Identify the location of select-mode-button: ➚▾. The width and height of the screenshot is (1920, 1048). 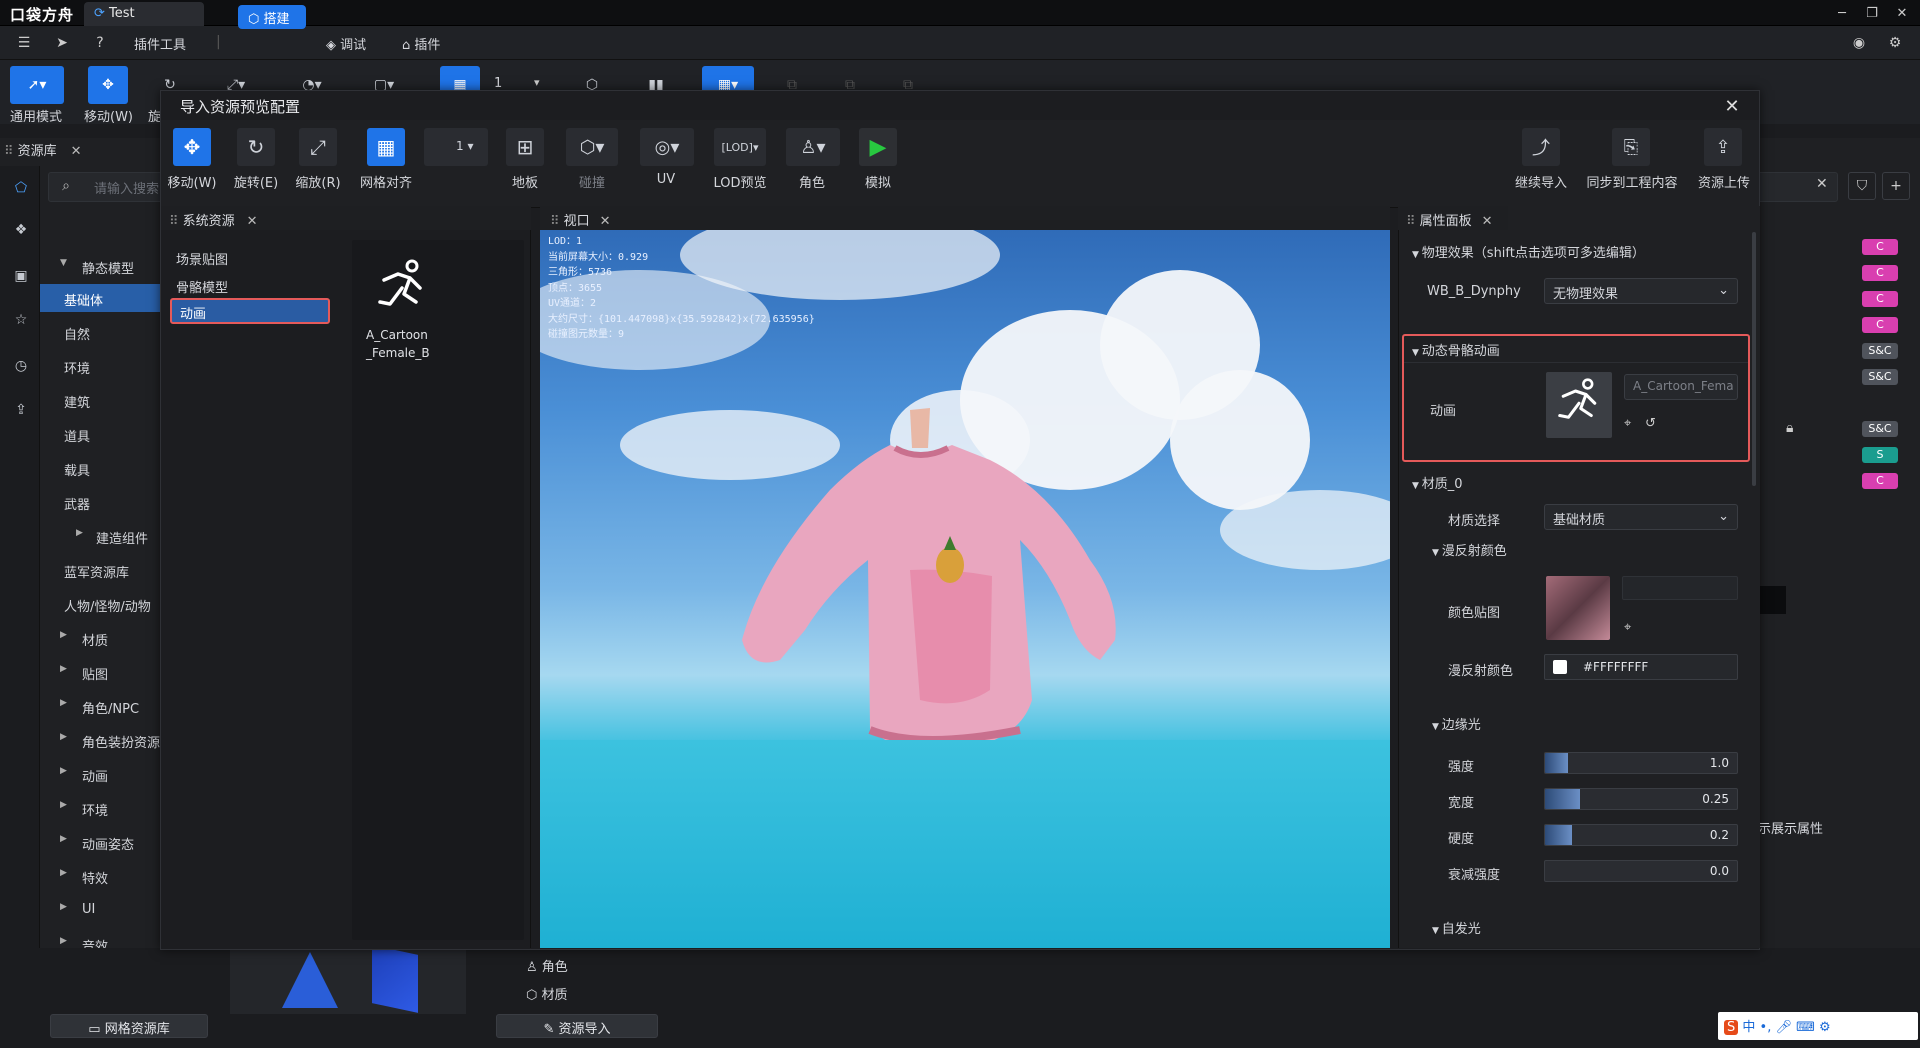
(37, 85).